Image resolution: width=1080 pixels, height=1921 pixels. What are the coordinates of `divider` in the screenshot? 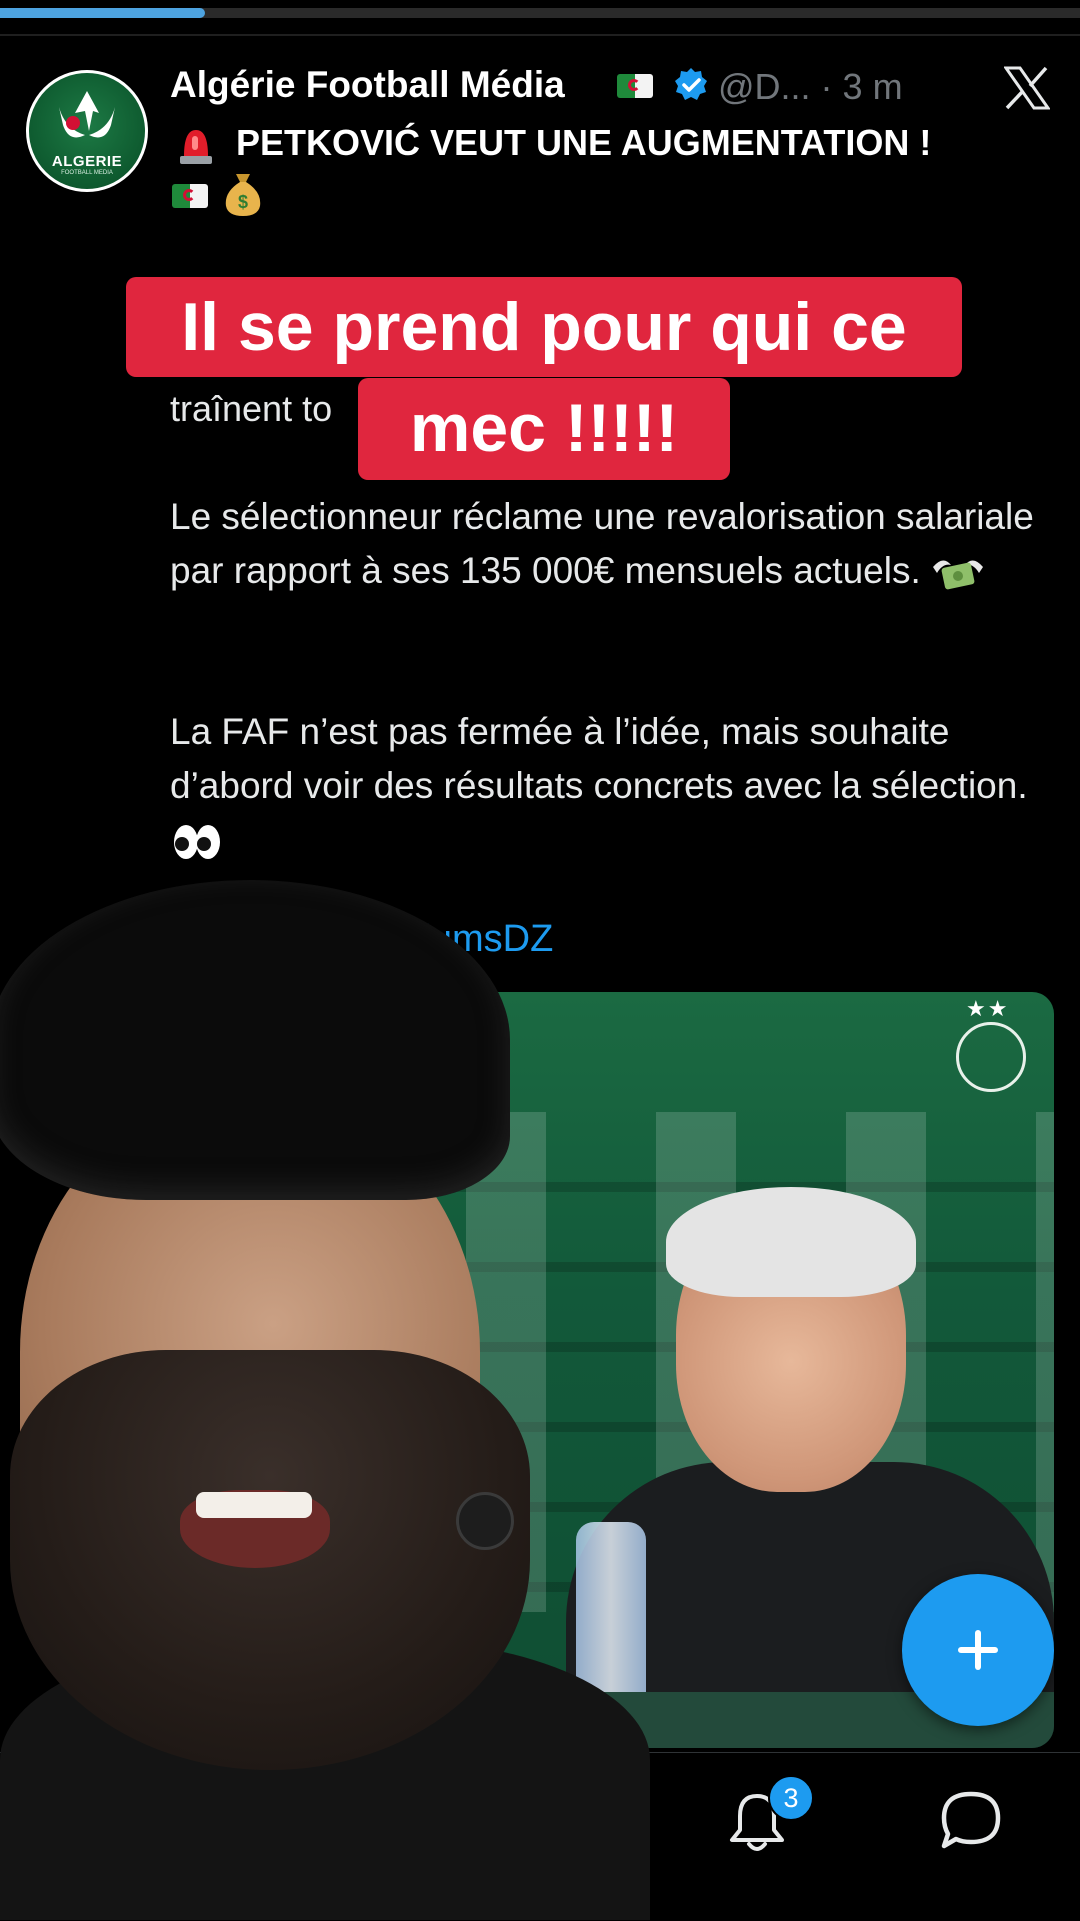 It's located at (540, 35).